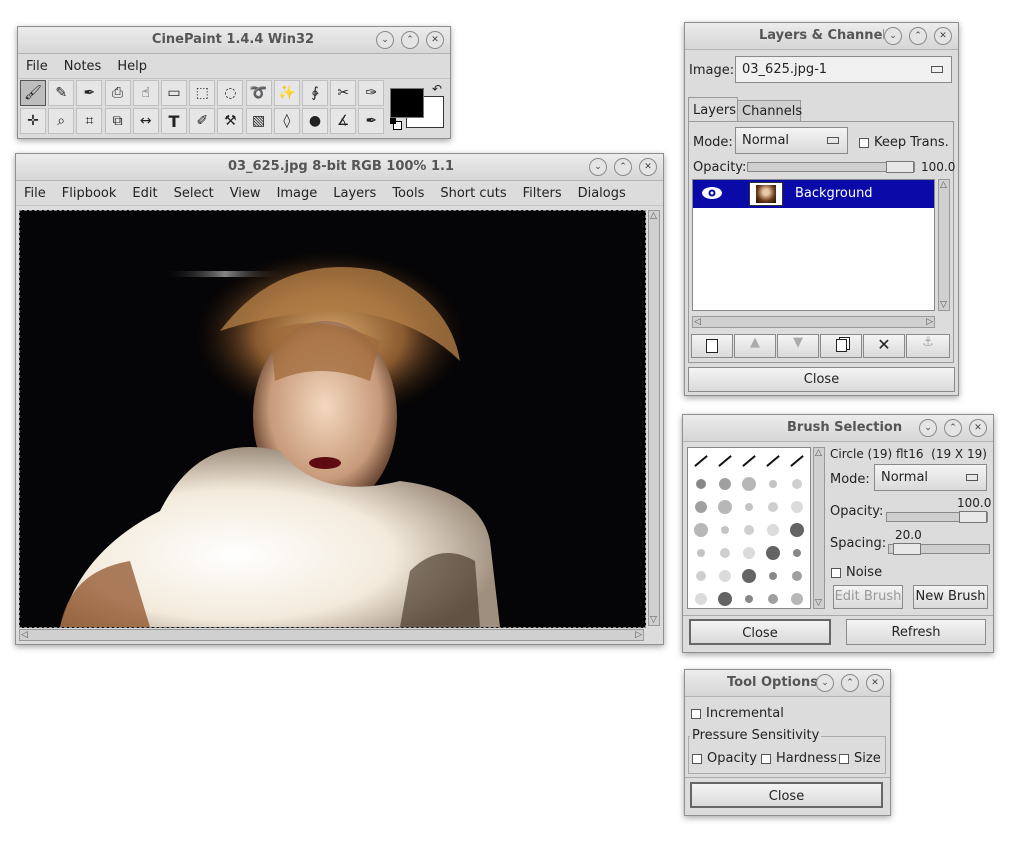 This screenshot has width=1017, height=841. What do you see at coordinates (787, 683) in the screenshot?
I see `tool-options-titlebar: Tool Options ⌄ ⌃ ✕` at bounding box center [787, 683].